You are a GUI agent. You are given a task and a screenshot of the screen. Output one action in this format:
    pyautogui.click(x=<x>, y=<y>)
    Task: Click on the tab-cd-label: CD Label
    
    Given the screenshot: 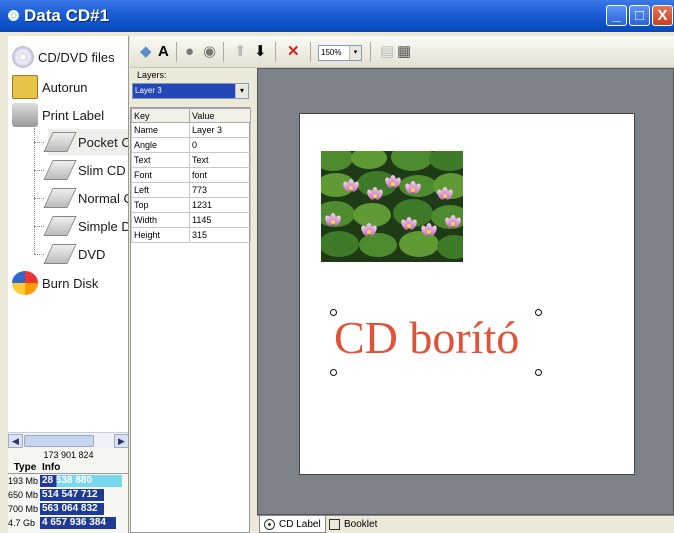 What is the action you would take?
    pyautogui.click(x=292, y=524)
    